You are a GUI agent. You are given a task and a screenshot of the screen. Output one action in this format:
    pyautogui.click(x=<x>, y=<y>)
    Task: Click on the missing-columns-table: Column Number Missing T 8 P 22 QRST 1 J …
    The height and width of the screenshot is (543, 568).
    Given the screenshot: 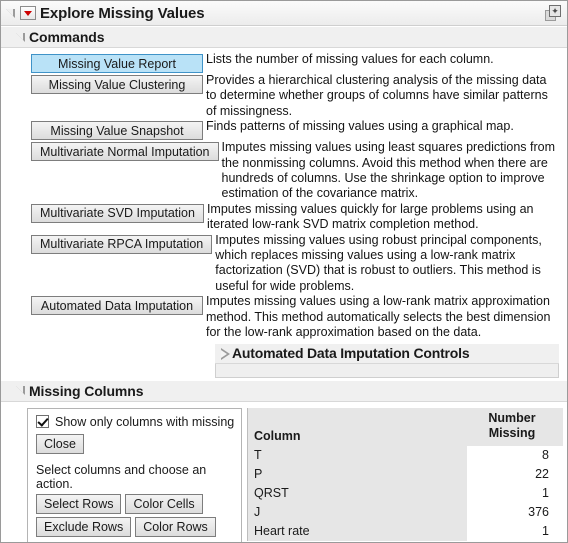 What is the action you would take?
    pyautogui.click(x=405, y=474)
    